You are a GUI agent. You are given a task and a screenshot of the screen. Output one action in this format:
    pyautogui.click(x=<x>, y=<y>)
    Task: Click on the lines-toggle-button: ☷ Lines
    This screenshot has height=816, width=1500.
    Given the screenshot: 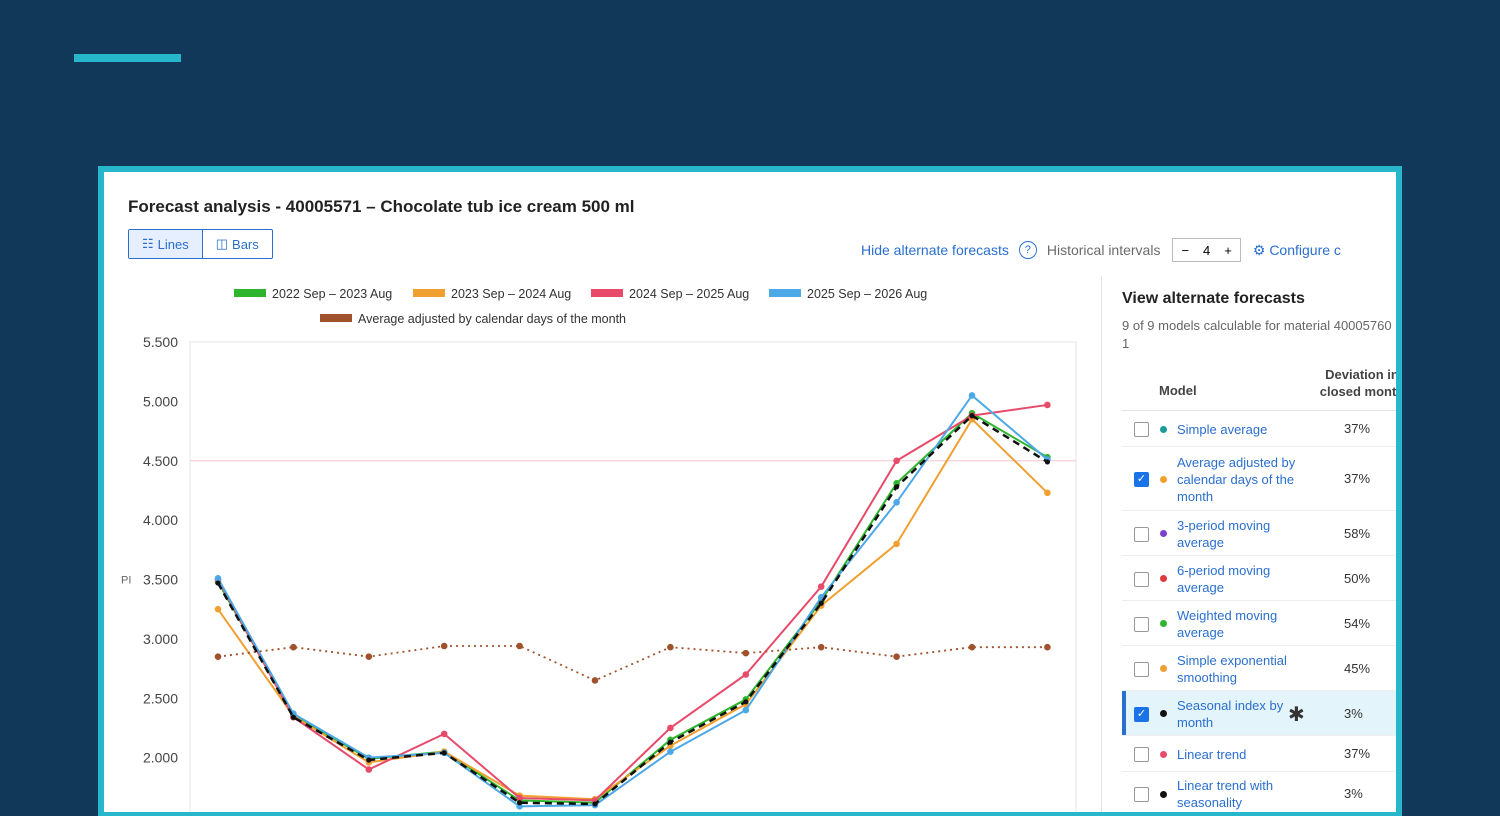 What is the action you would take?
    pyautogui.click(x=165, y=244)
    